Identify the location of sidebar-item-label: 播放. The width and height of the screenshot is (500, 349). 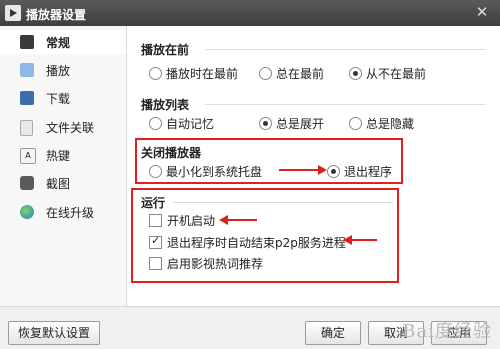
(58, 71).